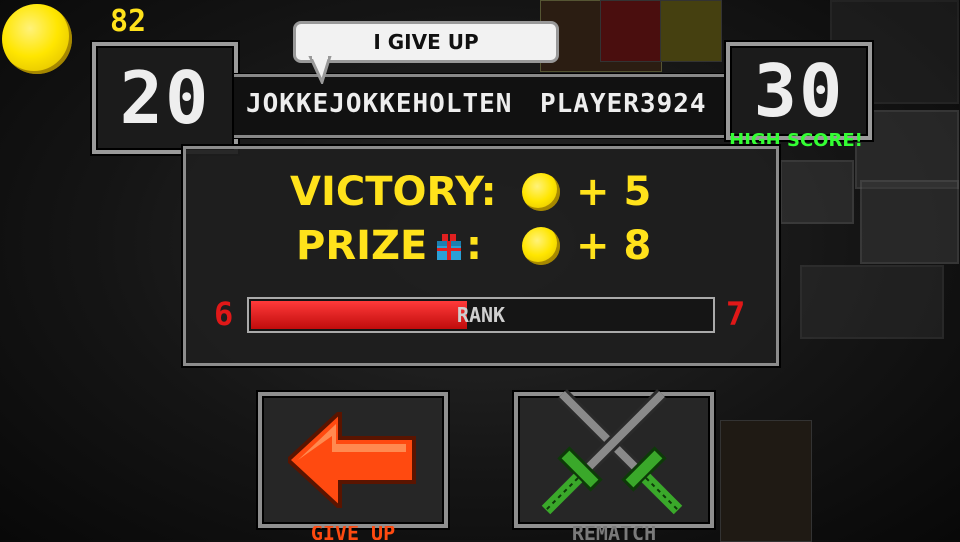 The height and width of the screenshot is (542, 960). Describe the element at coordinates (320, 70) in the screenshot. I see `speech-bubble-tail` at that location.